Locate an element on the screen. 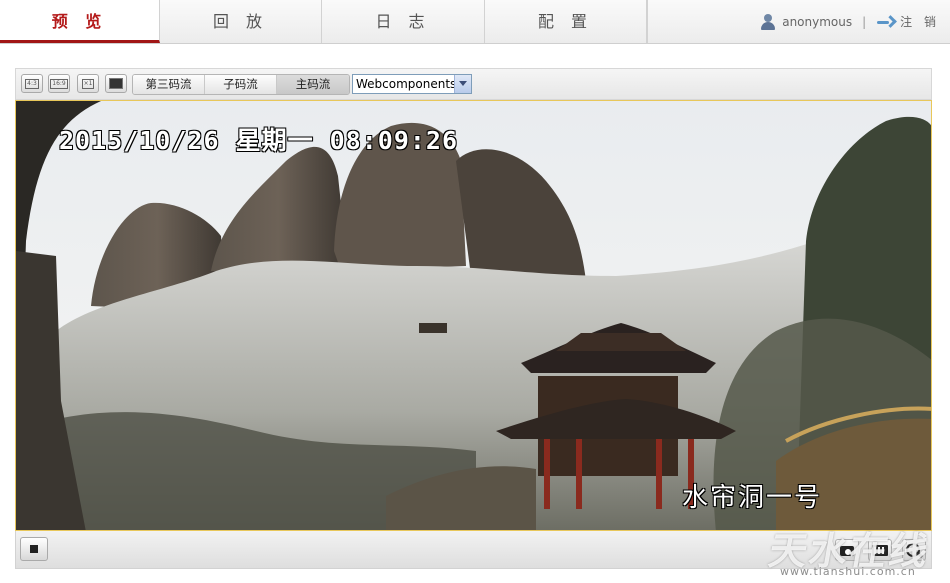 The height and width of the screenshot is (583, 950). tab-log: 日 志 is located at coordinates (403, 21).